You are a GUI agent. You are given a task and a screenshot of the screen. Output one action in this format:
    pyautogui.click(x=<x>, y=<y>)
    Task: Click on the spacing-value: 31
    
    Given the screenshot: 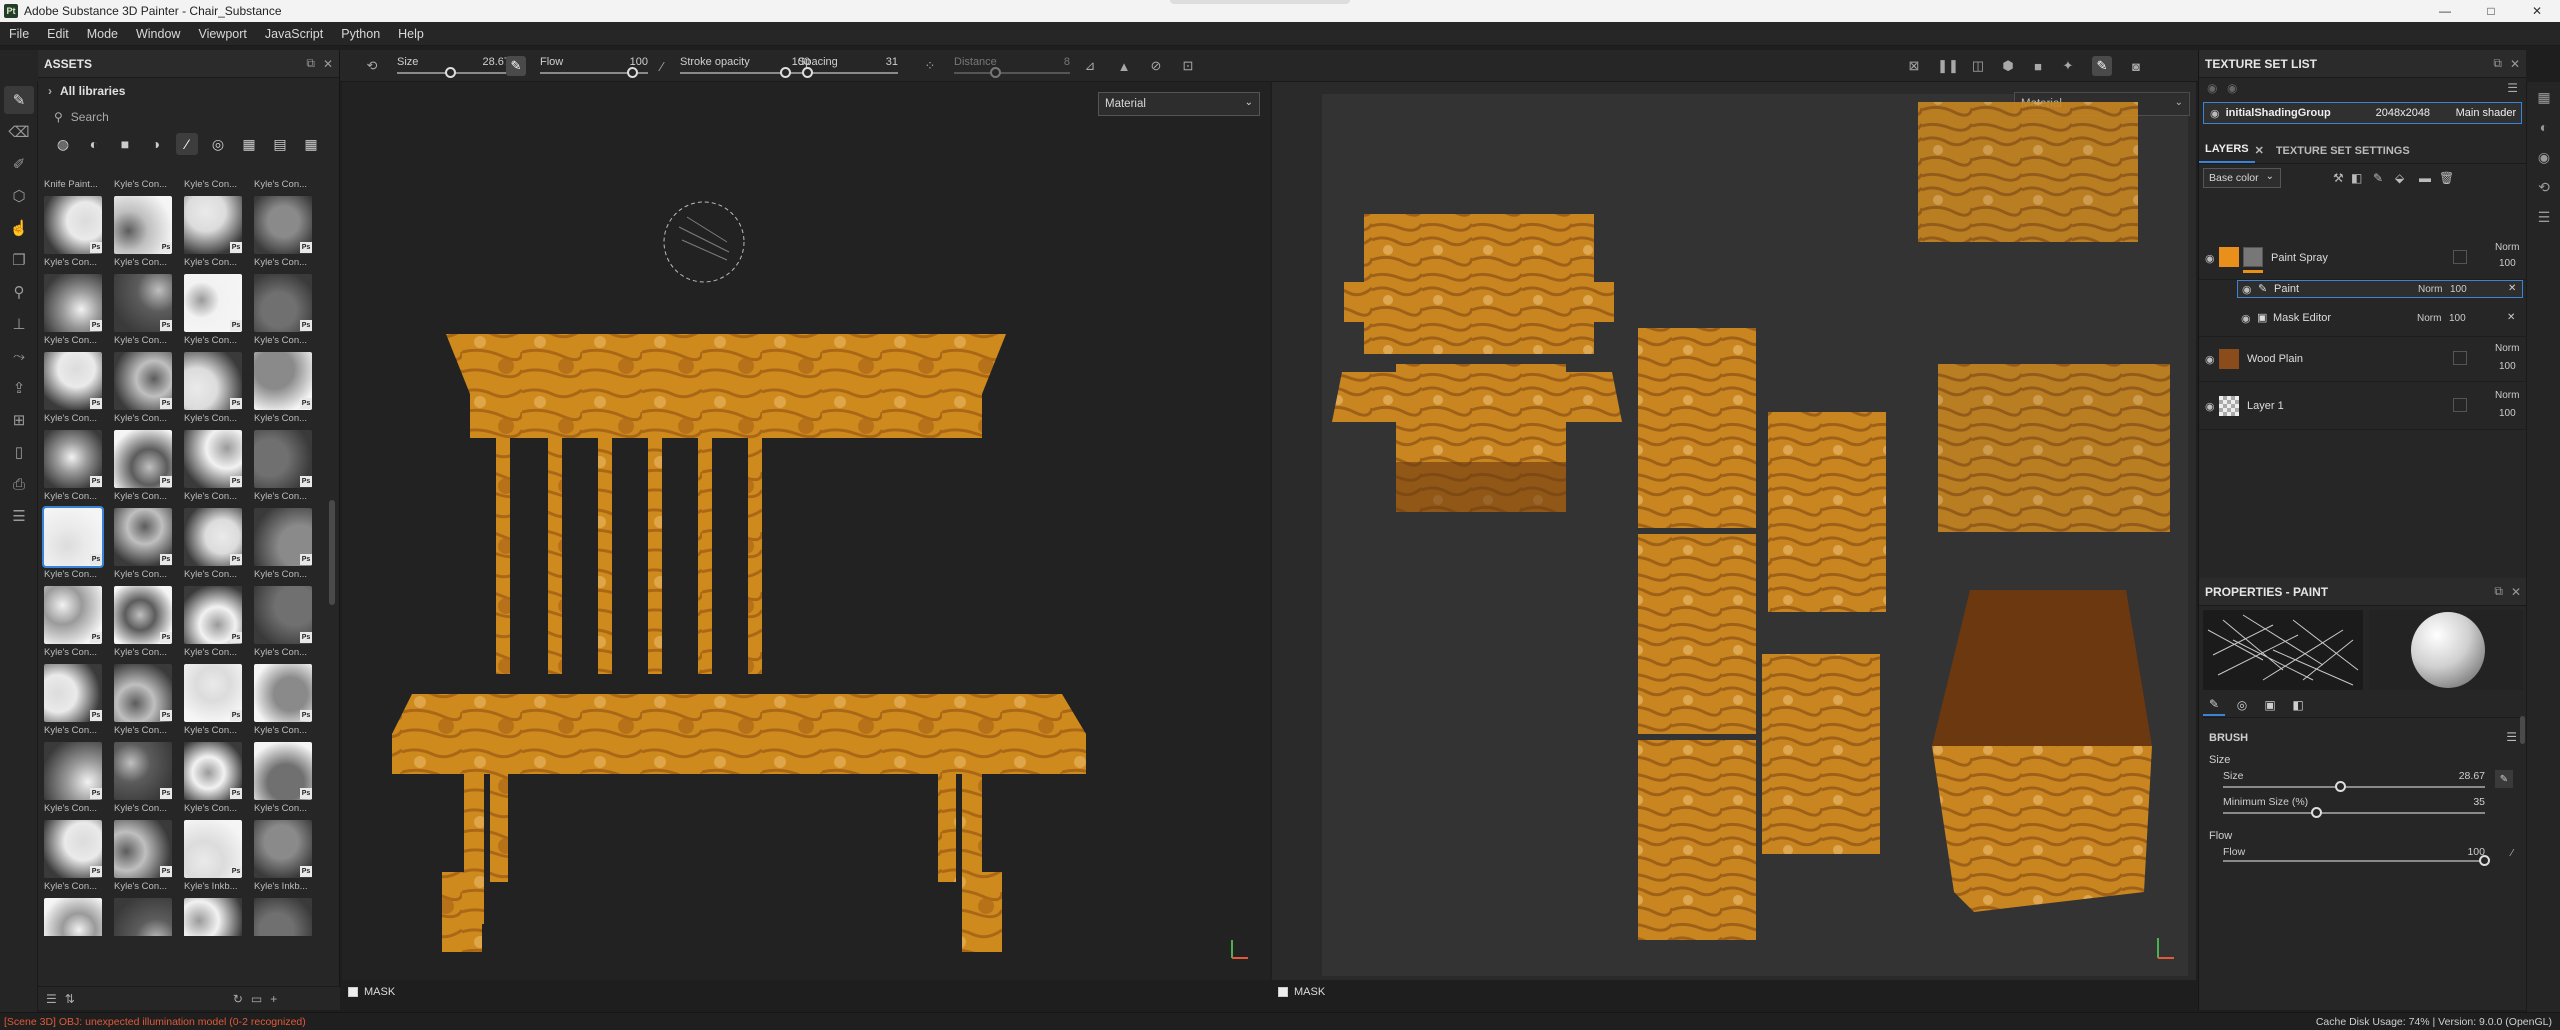 What is the action you would take?
    pyautogui.click(x=879, y=62)
    